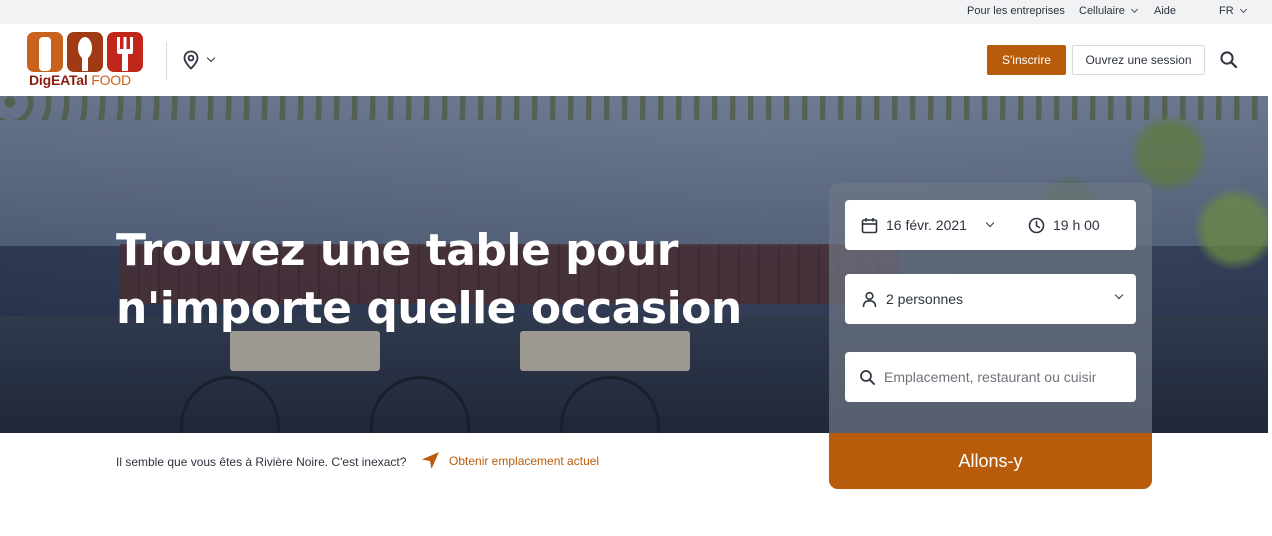 This screenshot has width=1272, height=536. Describe the element at coordinates (429, 308) in the screenshot. I see `hero-title-line: n'importe quelle occasion` at that location.